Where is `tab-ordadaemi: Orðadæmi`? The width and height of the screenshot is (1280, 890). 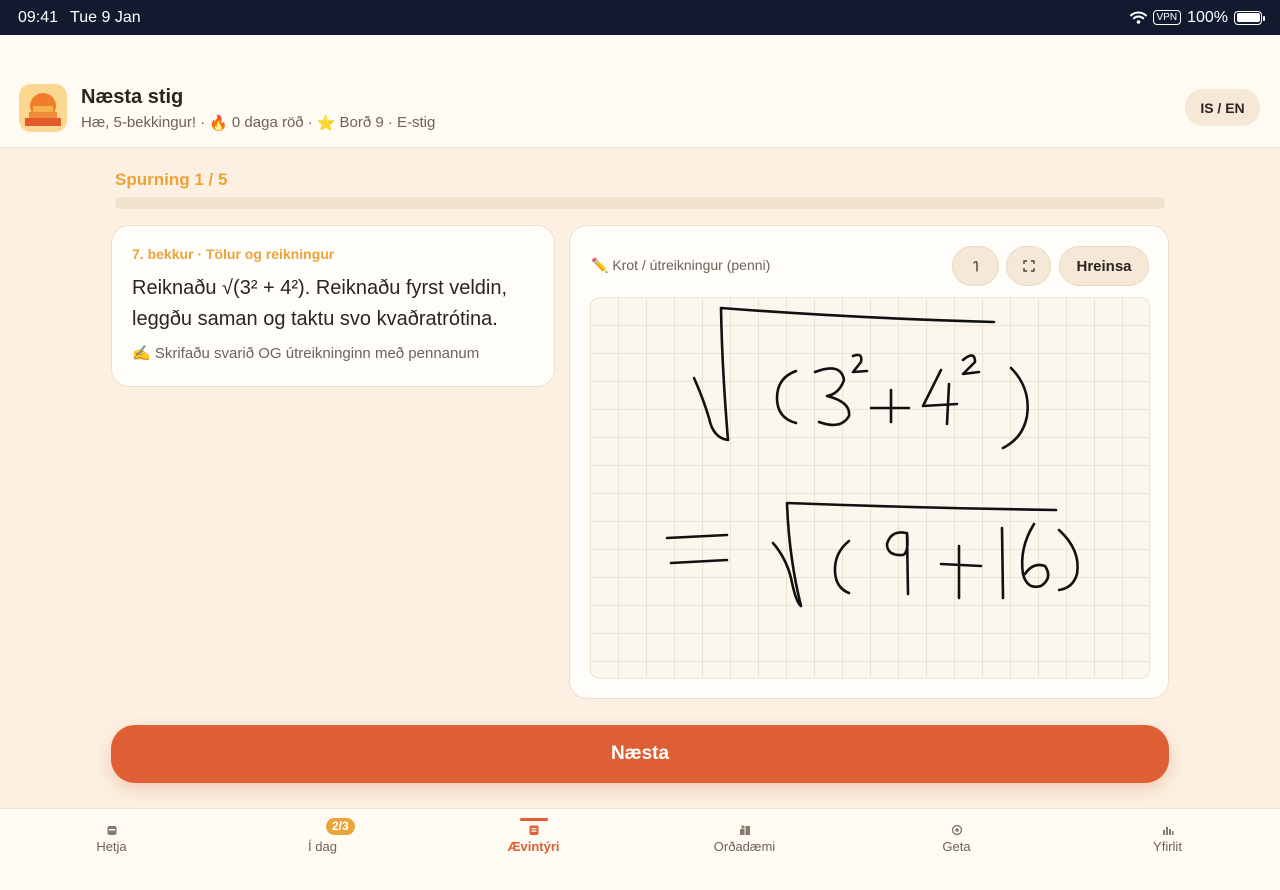 tab-ordadaemi: Orðadæmi is located at coordinates (744, 839).